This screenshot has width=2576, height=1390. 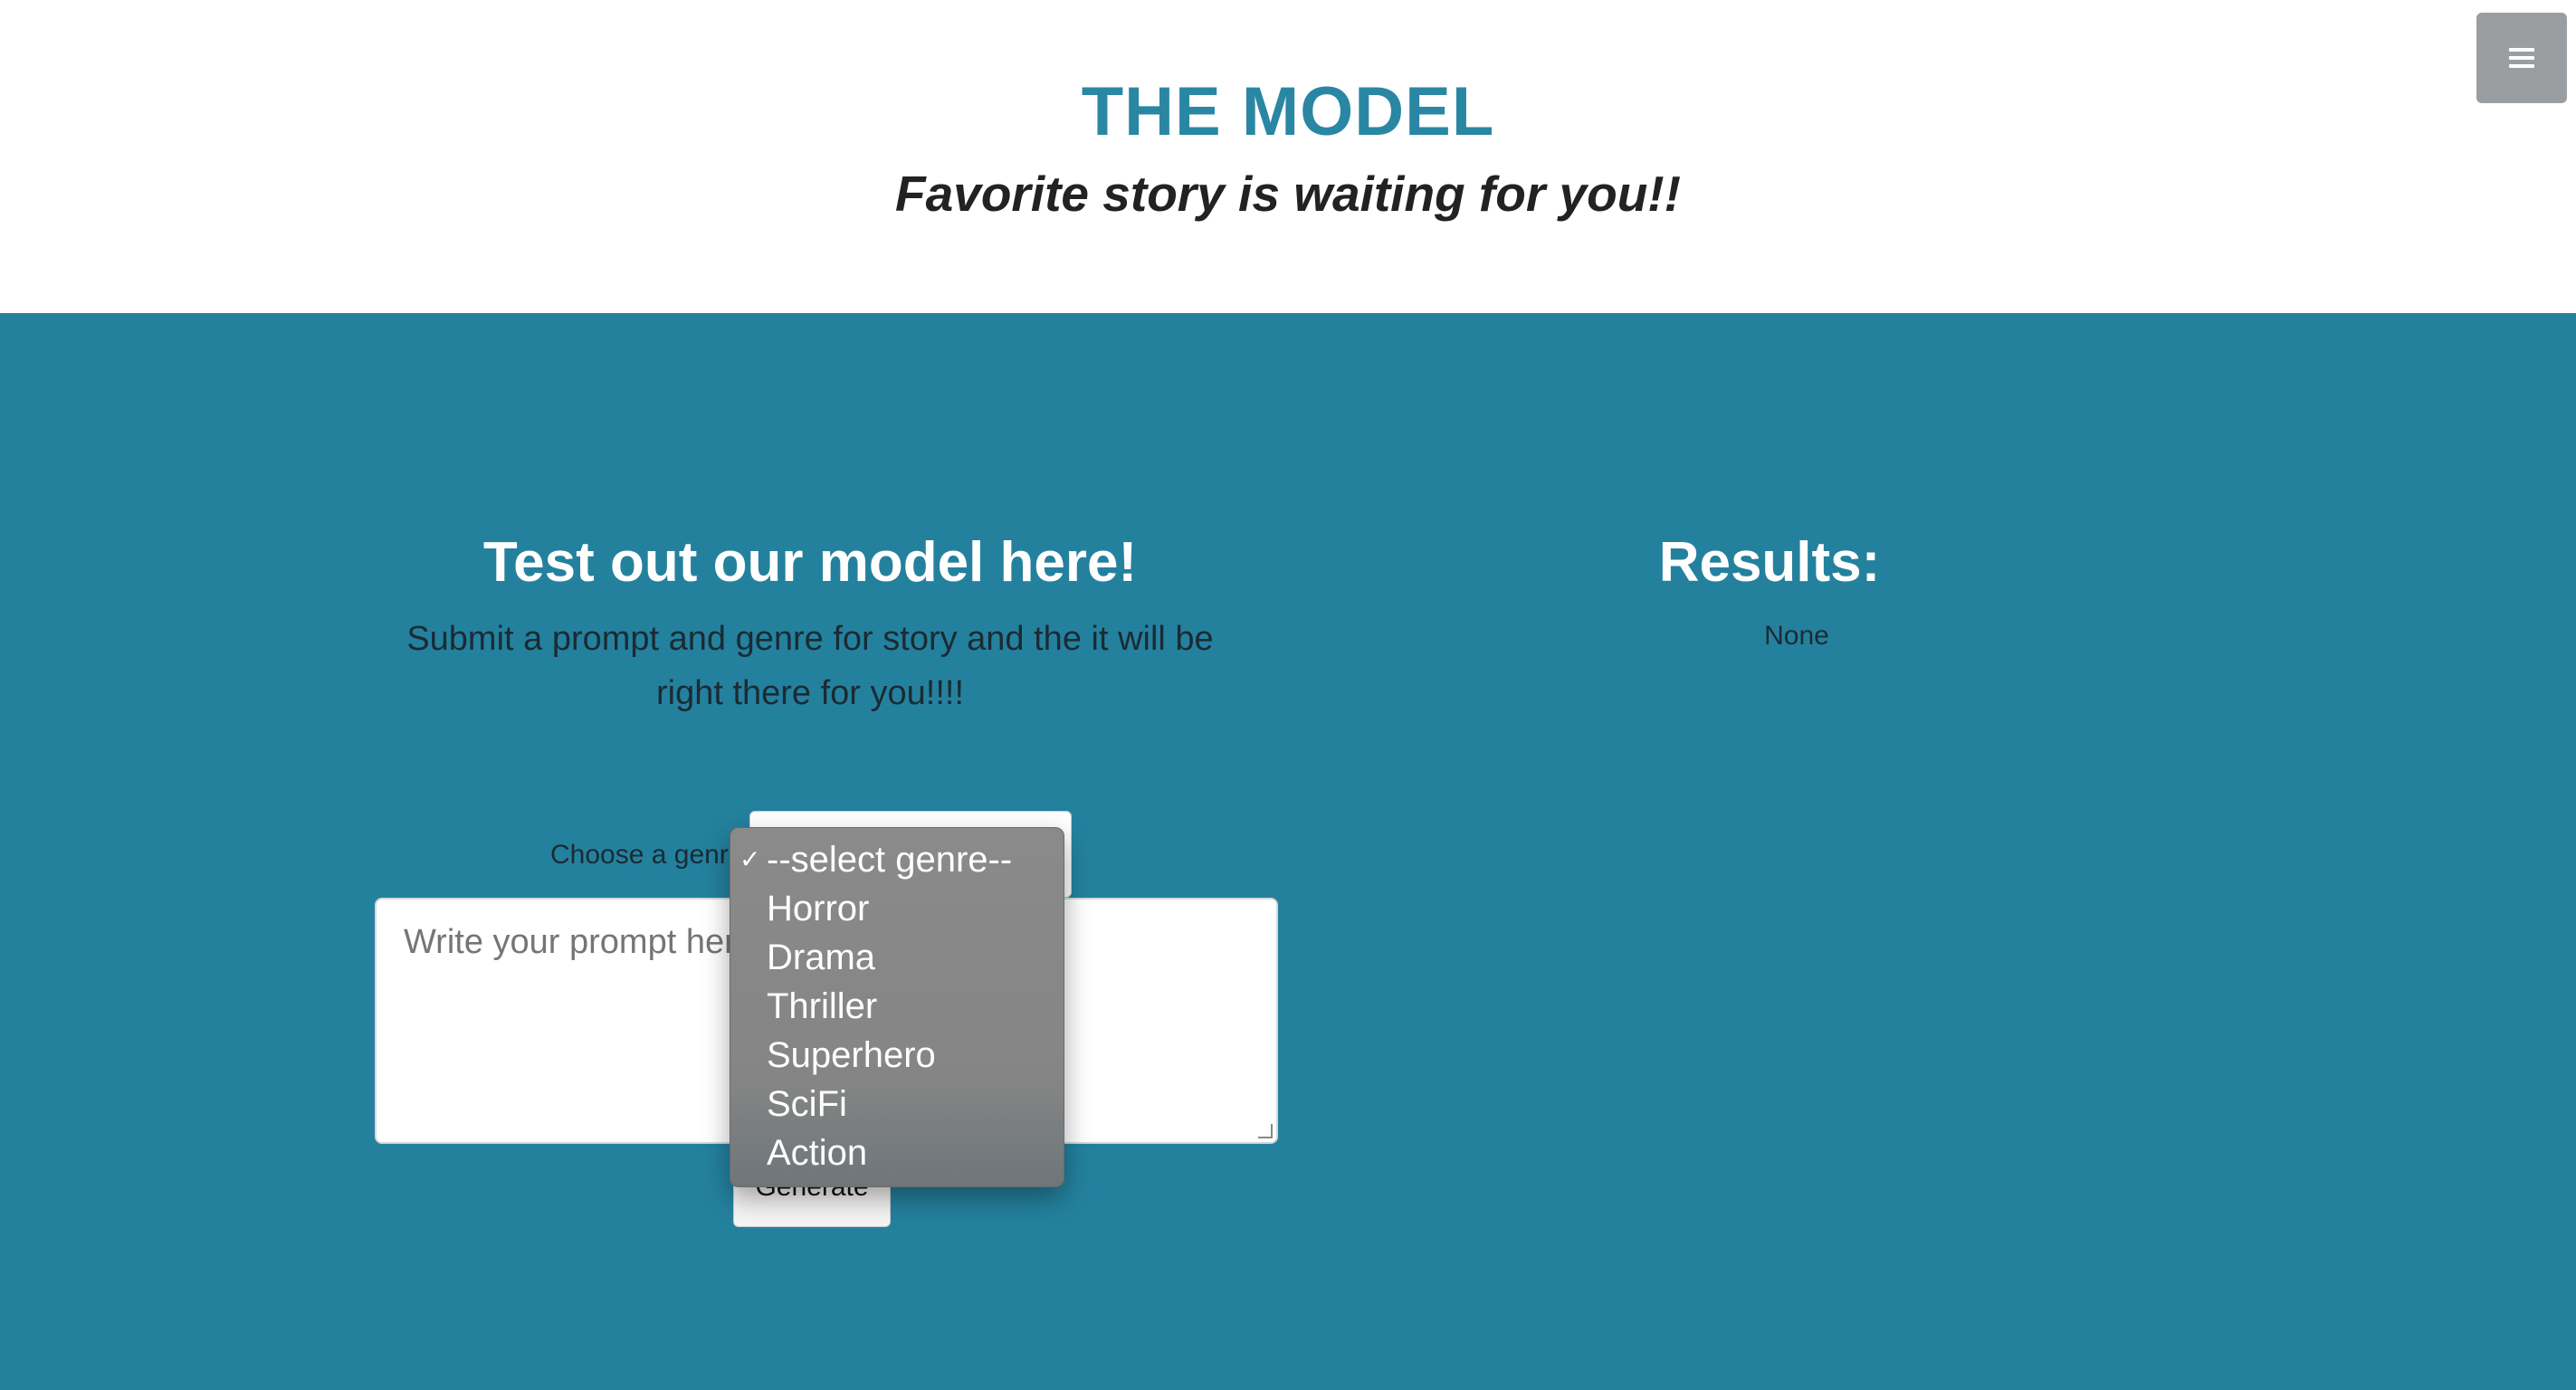 What do you see at coordinates (810, 562) in the screenshot?
I see `form-title: Test out our model here!` at bounding box center [810, 562].